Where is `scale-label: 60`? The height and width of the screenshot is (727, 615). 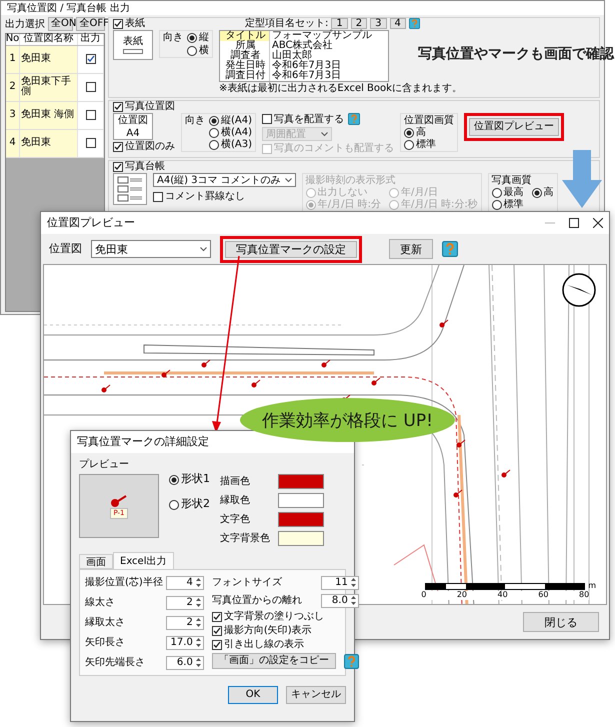 scale-label: 60 is located at coordinates (543, 595).